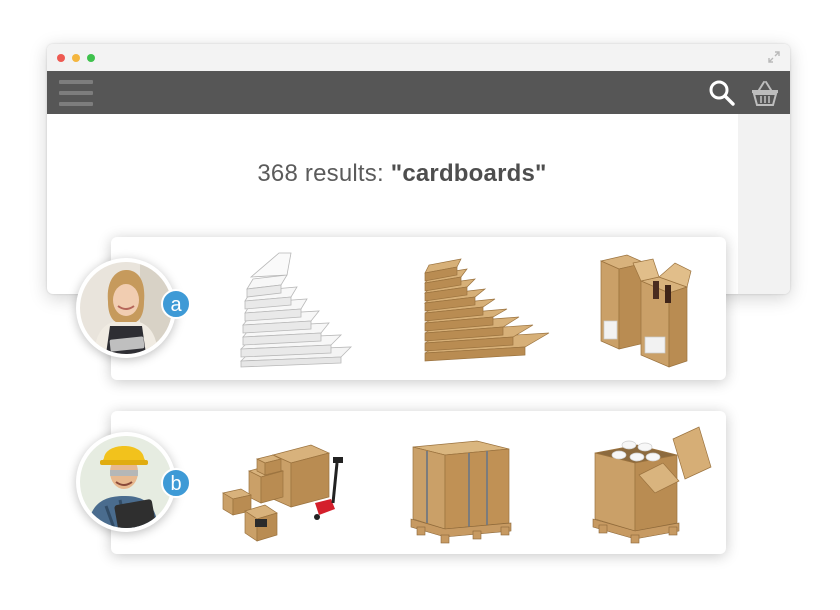 The height and width of the screenshot is (610, 840). What do you see at coordinates (278, 173) in the screenshot?
I see `results-count: 368` at bounding box center [278, 173].